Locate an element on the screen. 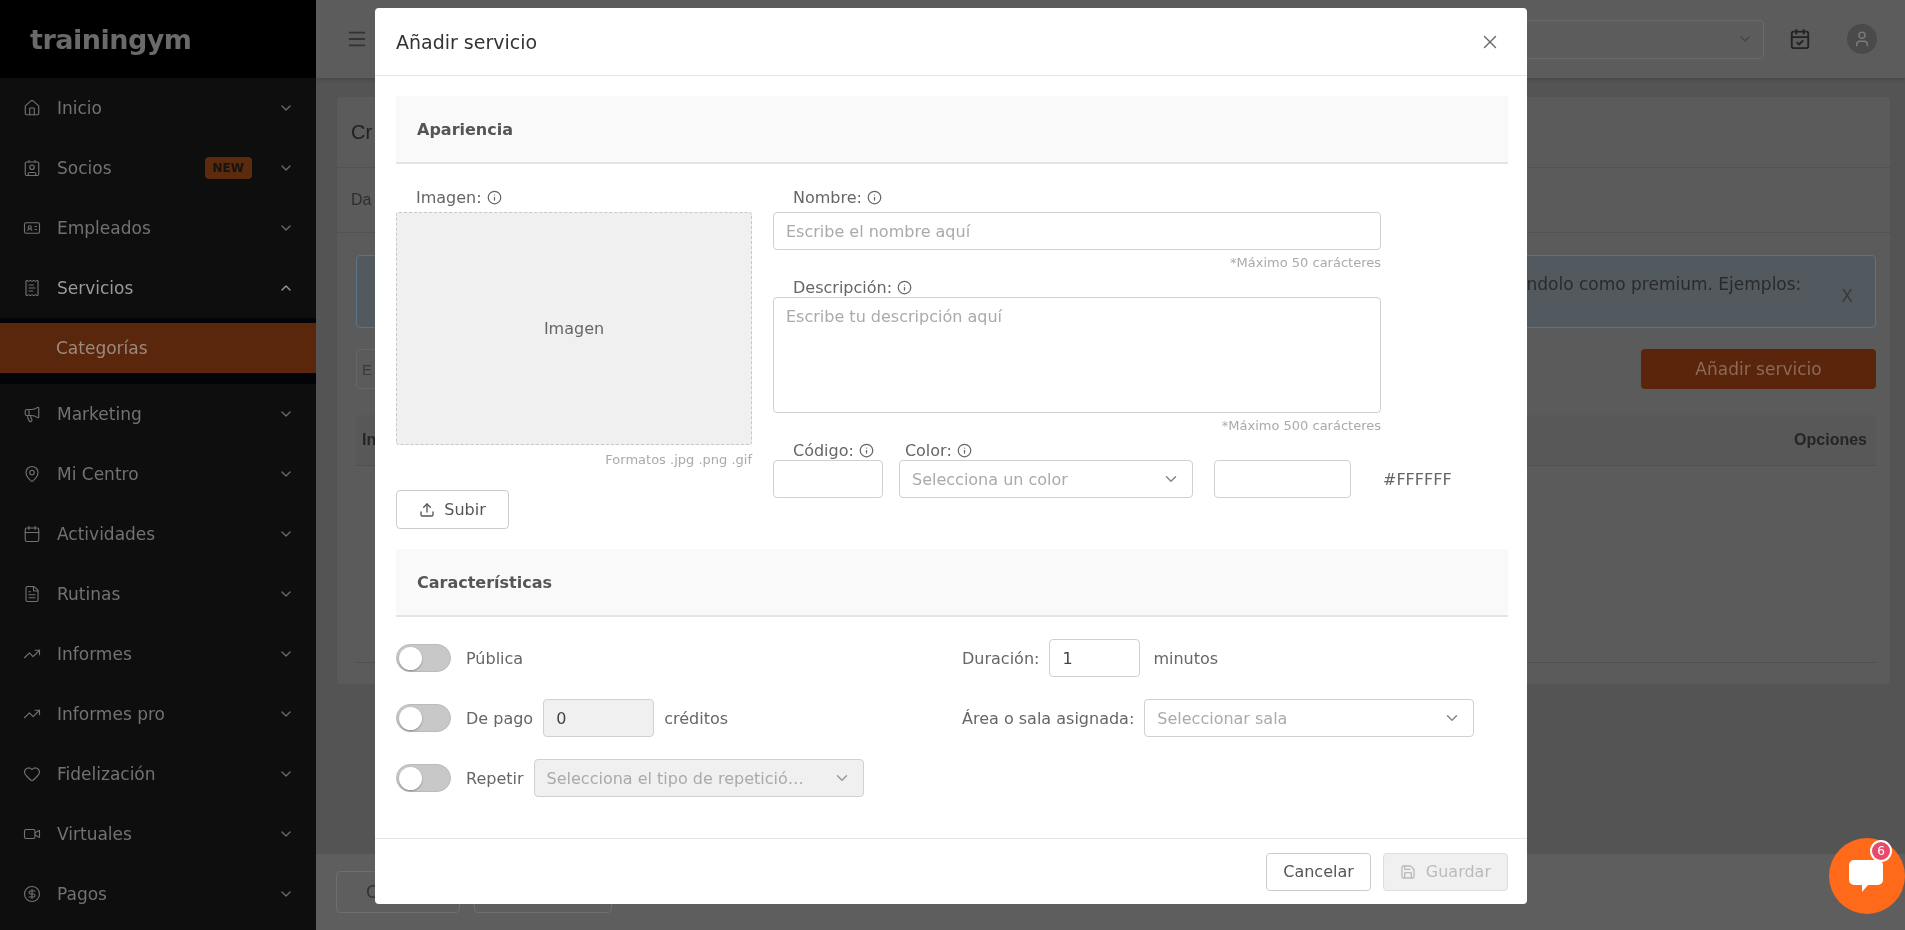 Image resolution: width=1905 pixels, height=930 pixels. toggle-switch is located at coordinates (423, 658).